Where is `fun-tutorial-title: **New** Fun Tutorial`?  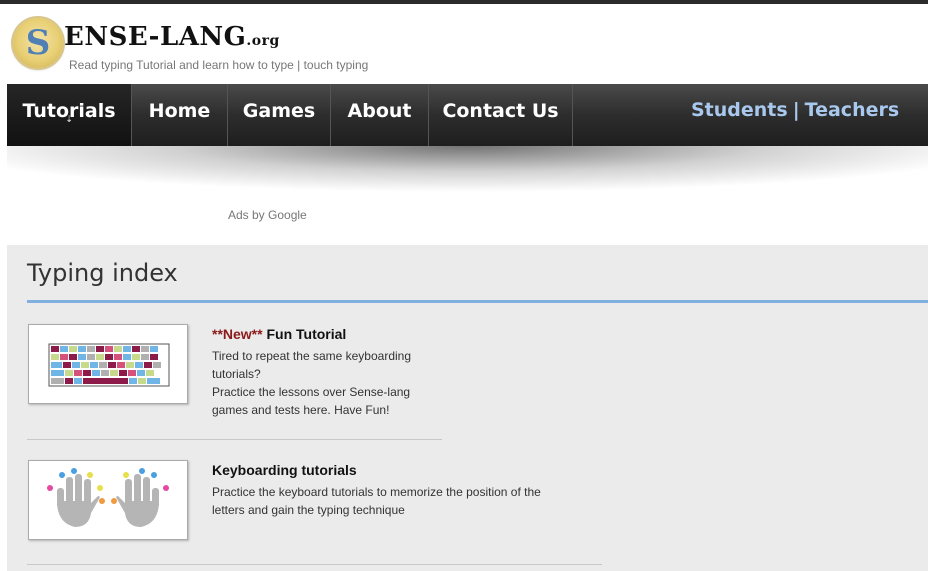 fun-tutorial-title: **New** Fun Tutorial is located at coordinates (279, 334).